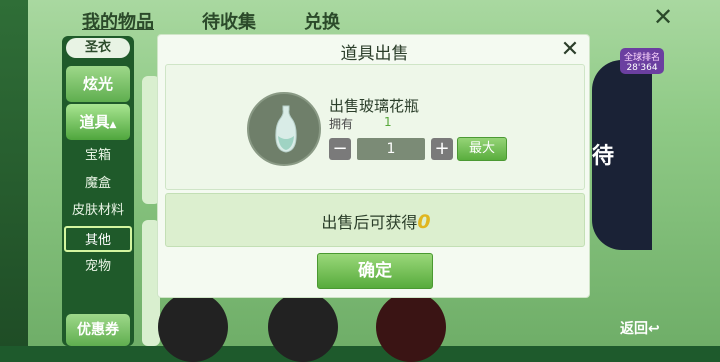 The height and width of the screenshot is (362, 720). Describe the element at coordinates (374, 106) in the screenshot. I see `item-name: 出售玻璃花瓶` at that location.